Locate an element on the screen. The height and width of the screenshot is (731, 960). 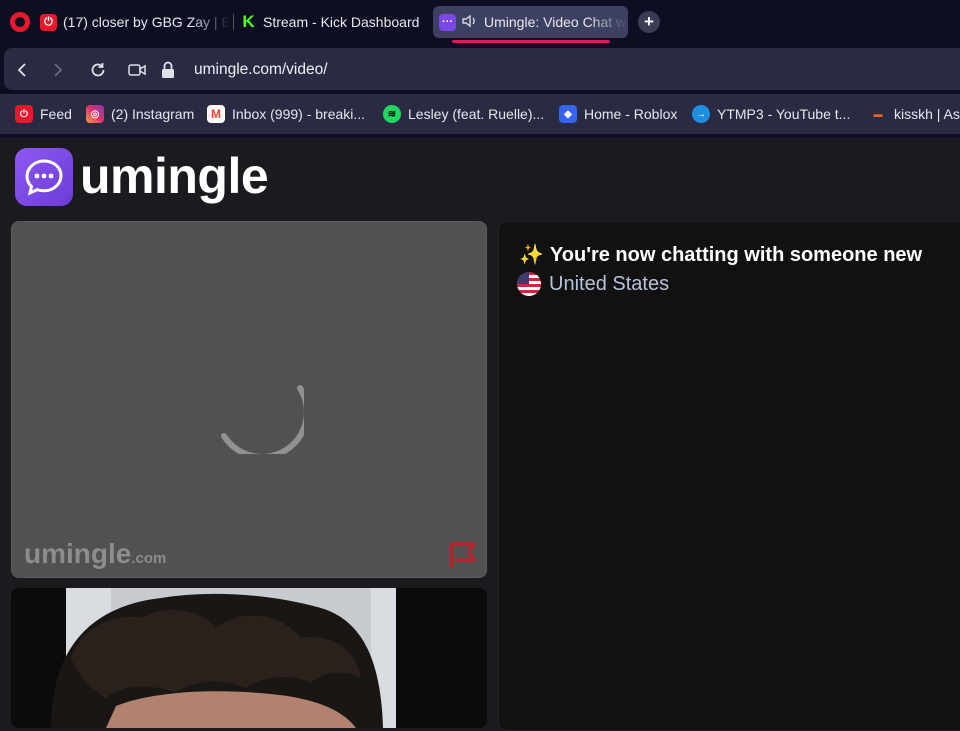
report-flag-icon is located at coordinates (464, 555).